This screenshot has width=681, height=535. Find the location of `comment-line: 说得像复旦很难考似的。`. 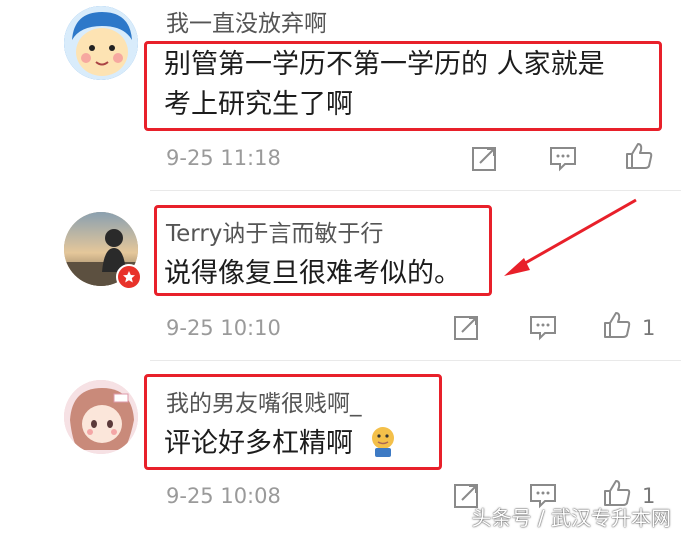

comment-line: 说得像复旦很难考似的。 is located at coordinates (312, 273).